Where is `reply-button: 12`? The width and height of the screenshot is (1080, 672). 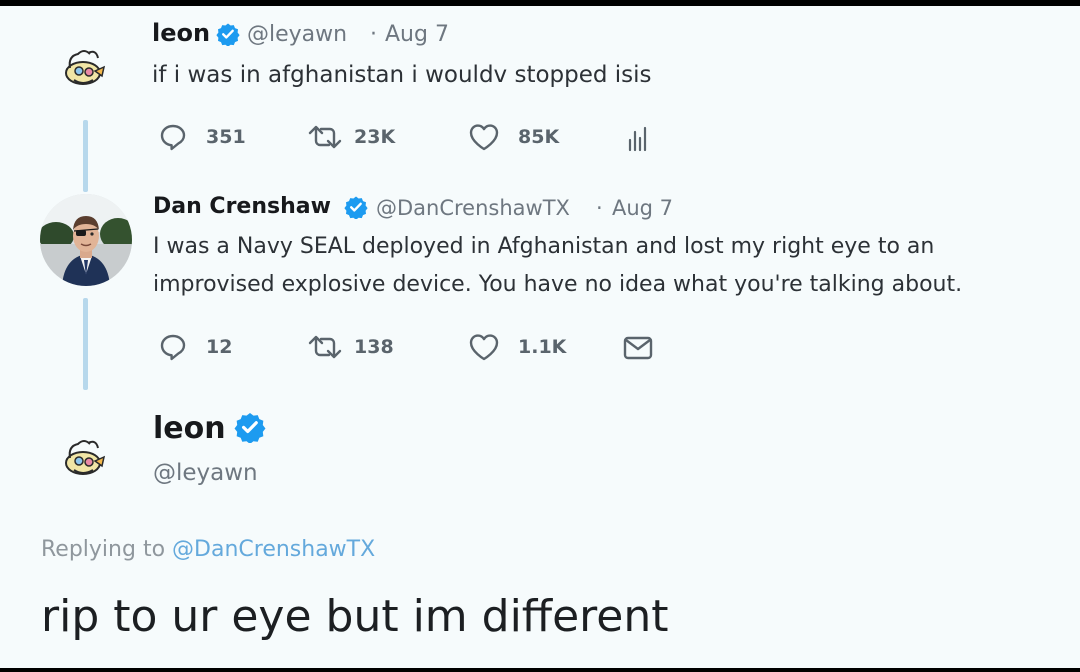
reply-button: 12 is located at coordinates (195, 347).